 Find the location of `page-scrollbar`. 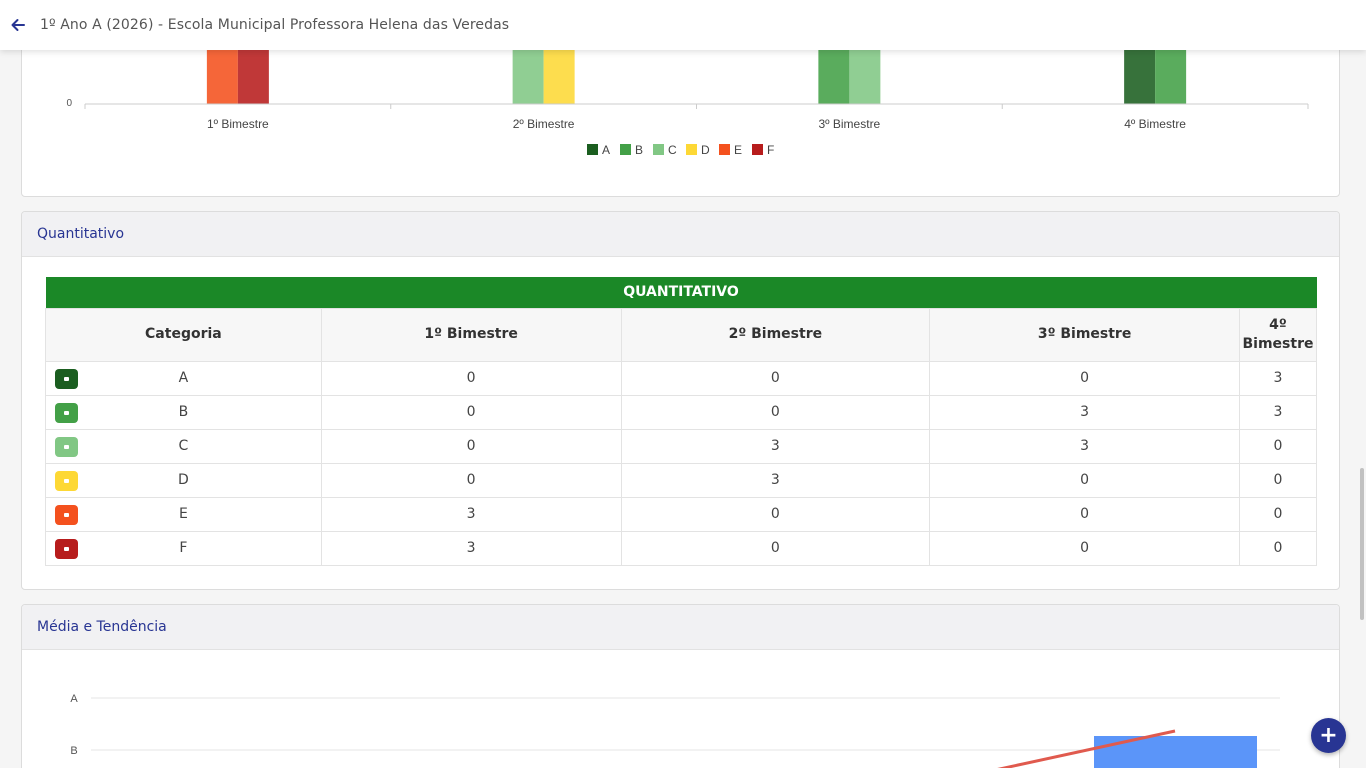

page-scrollbar is located at coordinates (1362, 544).